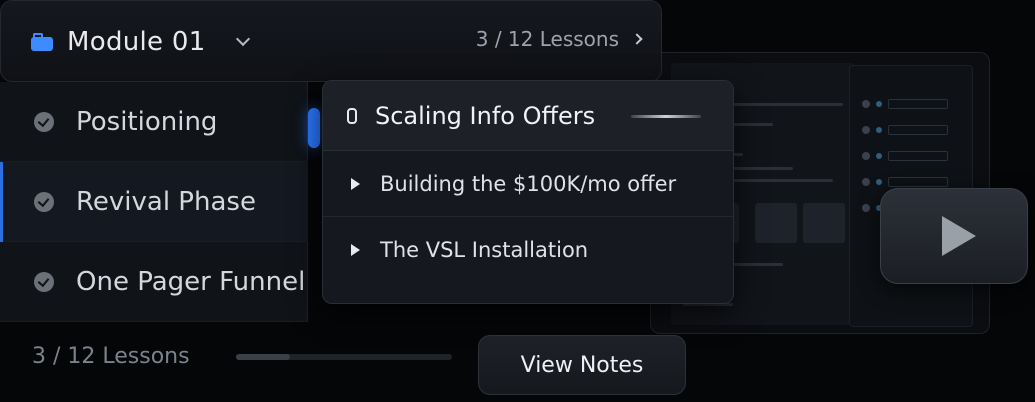 The image size is (1035, 402). Describe the element at coordinates (136, 42) in the screenshot. I see `module-title: Module 01` at that location.